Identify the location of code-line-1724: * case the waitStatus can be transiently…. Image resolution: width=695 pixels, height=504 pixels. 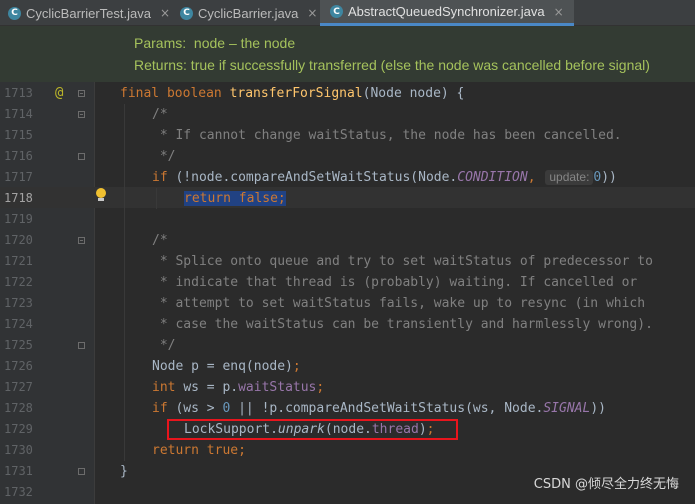
(402, 324).